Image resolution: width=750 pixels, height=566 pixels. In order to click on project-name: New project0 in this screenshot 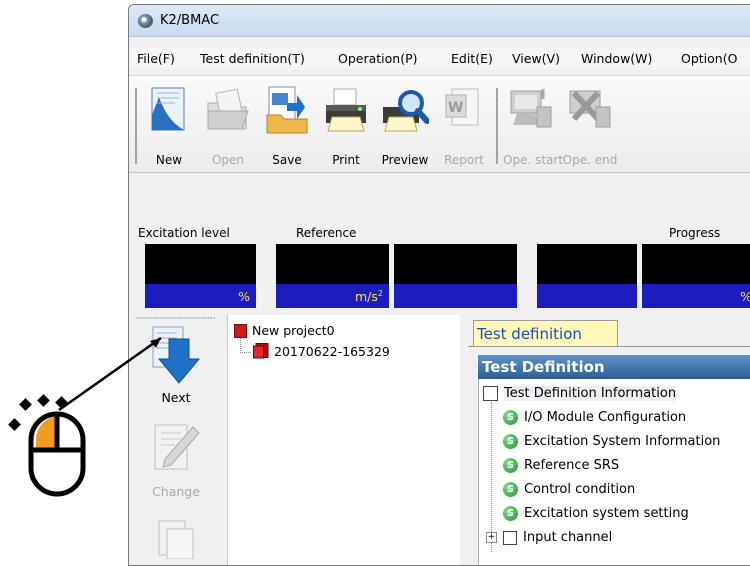, I will do `click(293, 330)`.